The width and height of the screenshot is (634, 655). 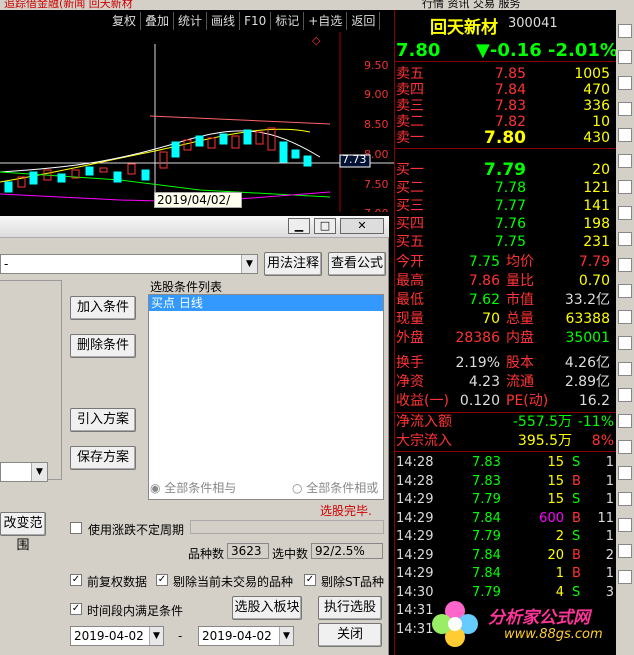 What do you see at coordinates (506, 25) in the screenshot?
I see `stock-header: 回天新材 300041` at bounding box center [506, 25].